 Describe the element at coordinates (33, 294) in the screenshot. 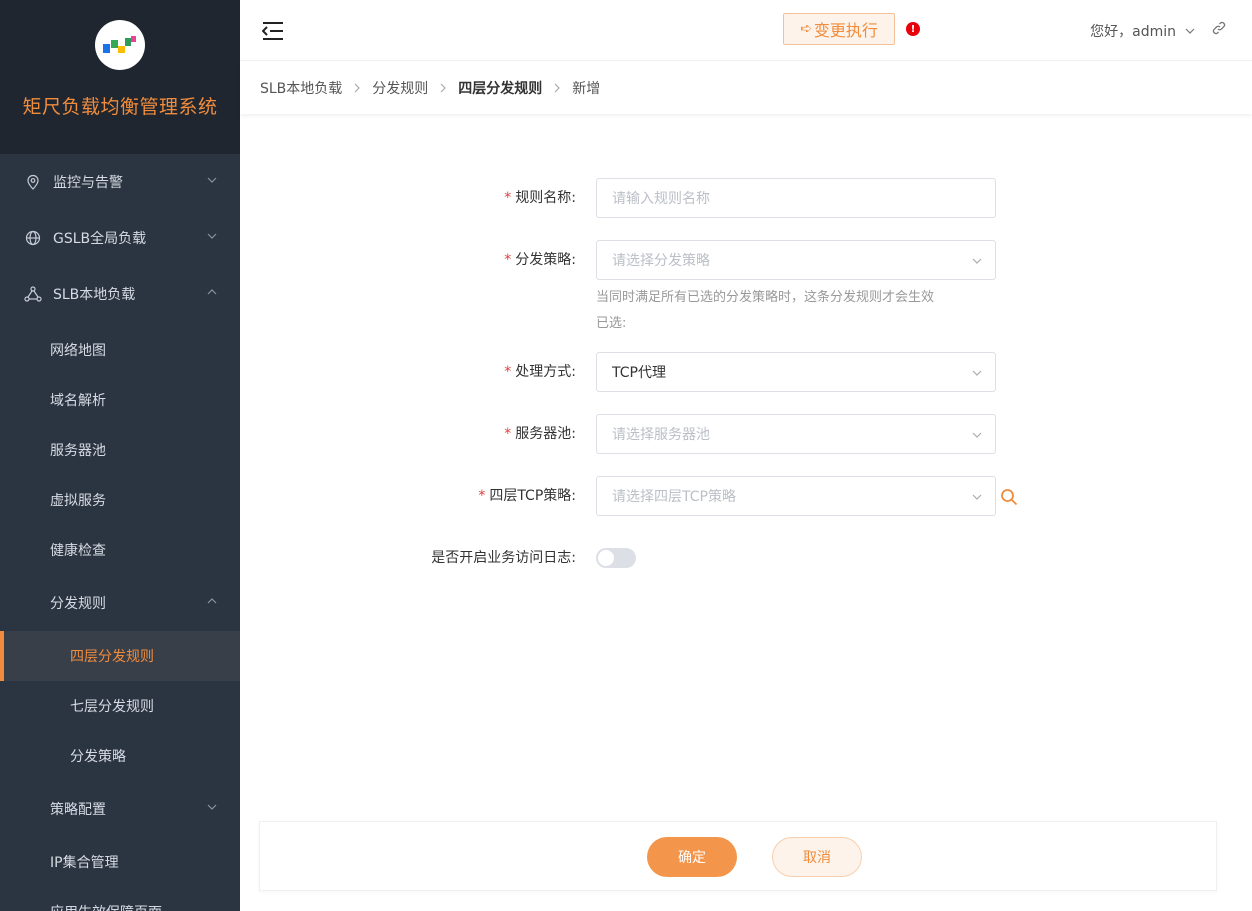

I see `network-nodes-icon` at that location.